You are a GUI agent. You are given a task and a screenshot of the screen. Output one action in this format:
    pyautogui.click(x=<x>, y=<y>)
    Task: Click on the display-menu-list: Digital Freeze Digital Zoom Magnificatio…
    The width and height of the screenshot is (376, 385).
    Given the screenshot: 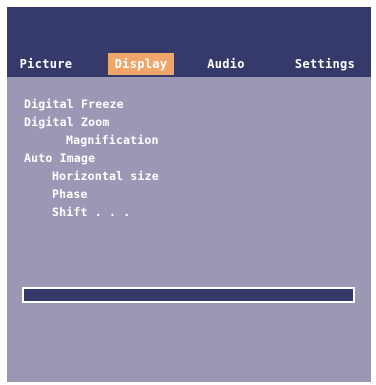 What is the action you would take?
    pyautogui.click(x=91, y=158)
    